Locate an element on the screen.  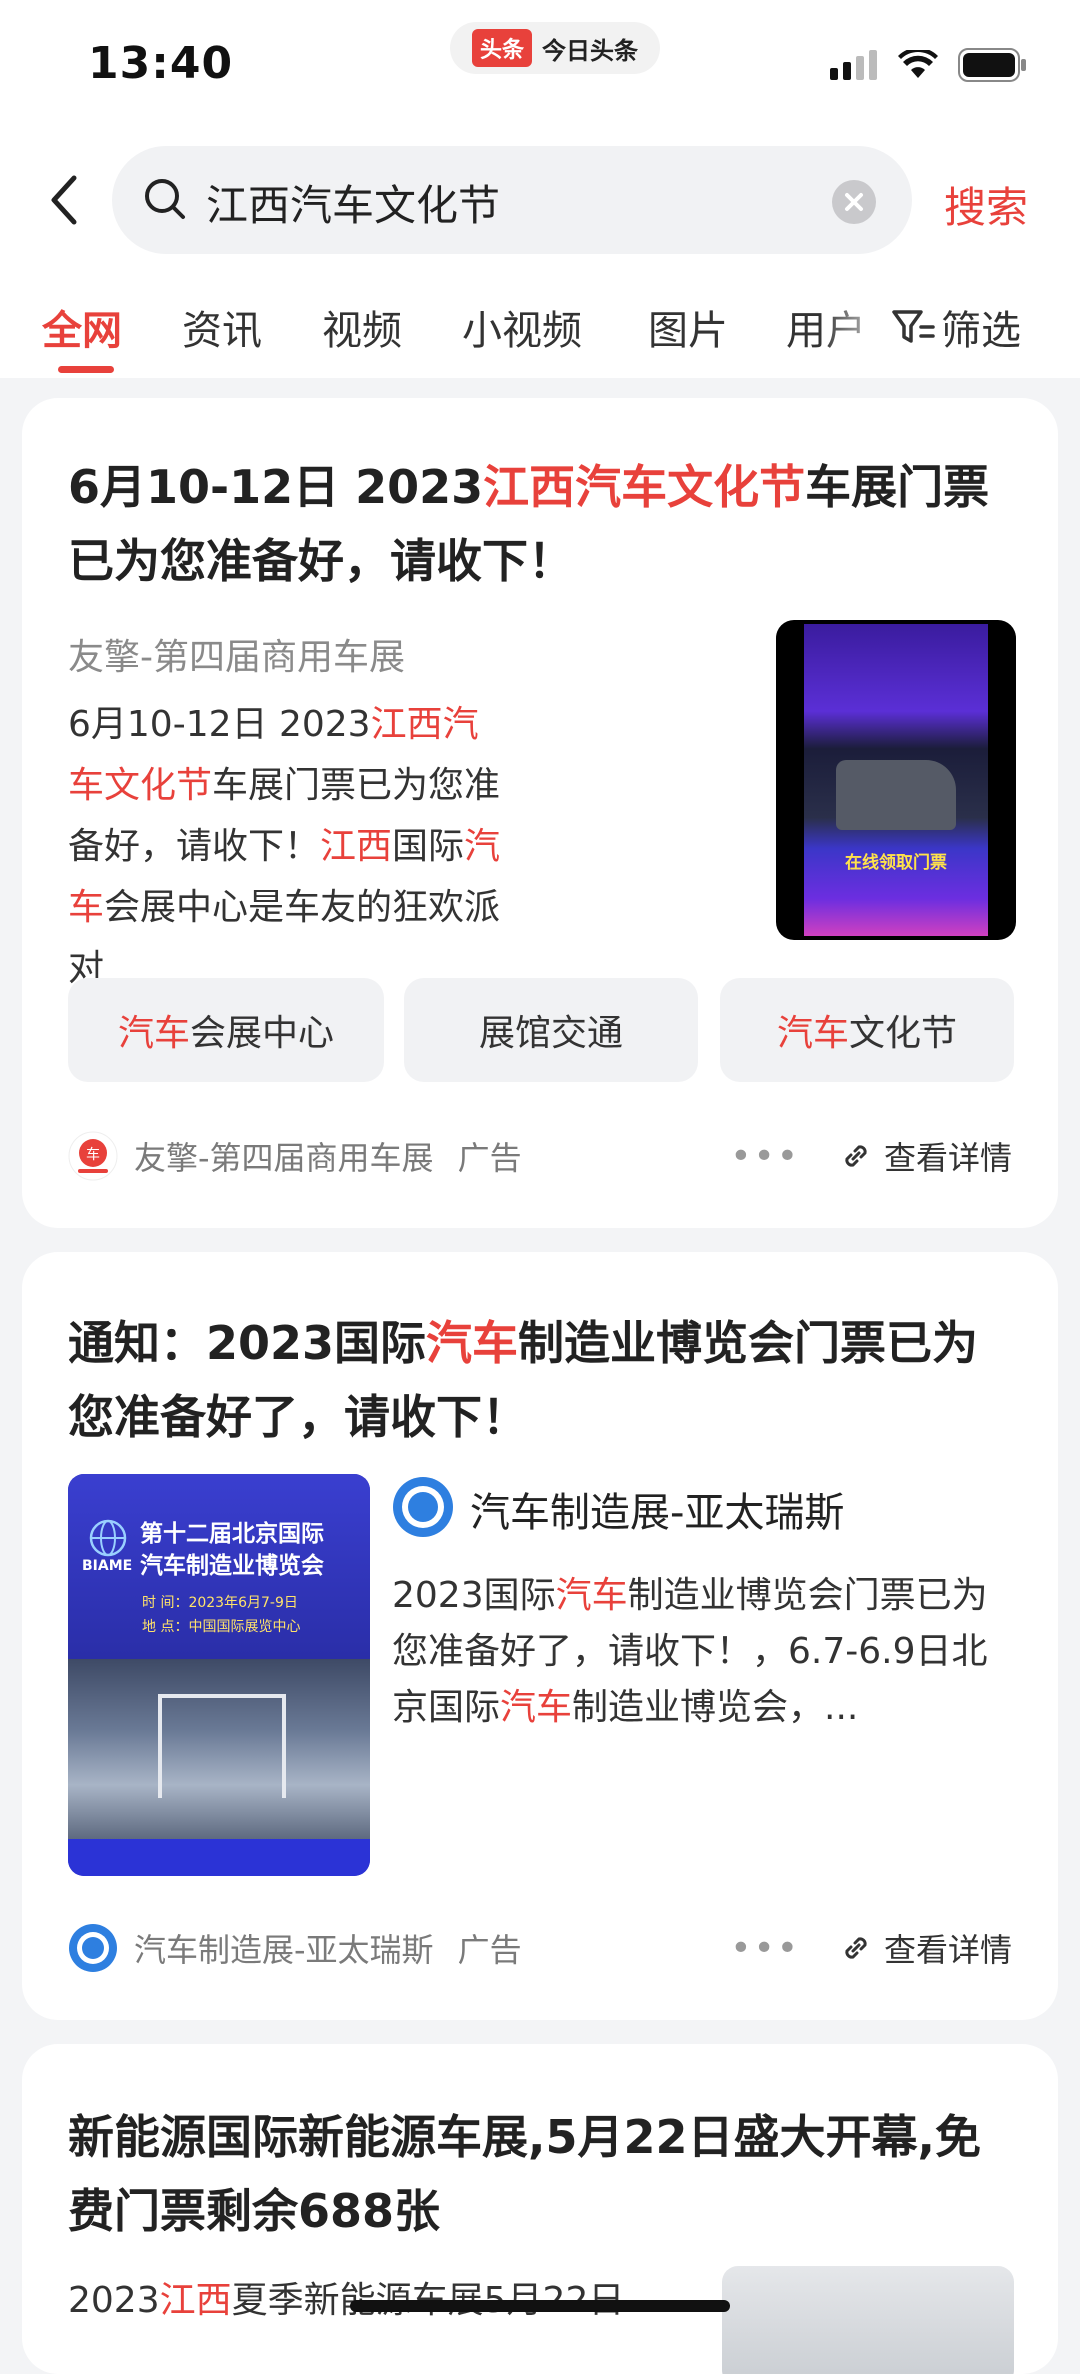
back-arrow-icon is located at coordinates (64, 200).